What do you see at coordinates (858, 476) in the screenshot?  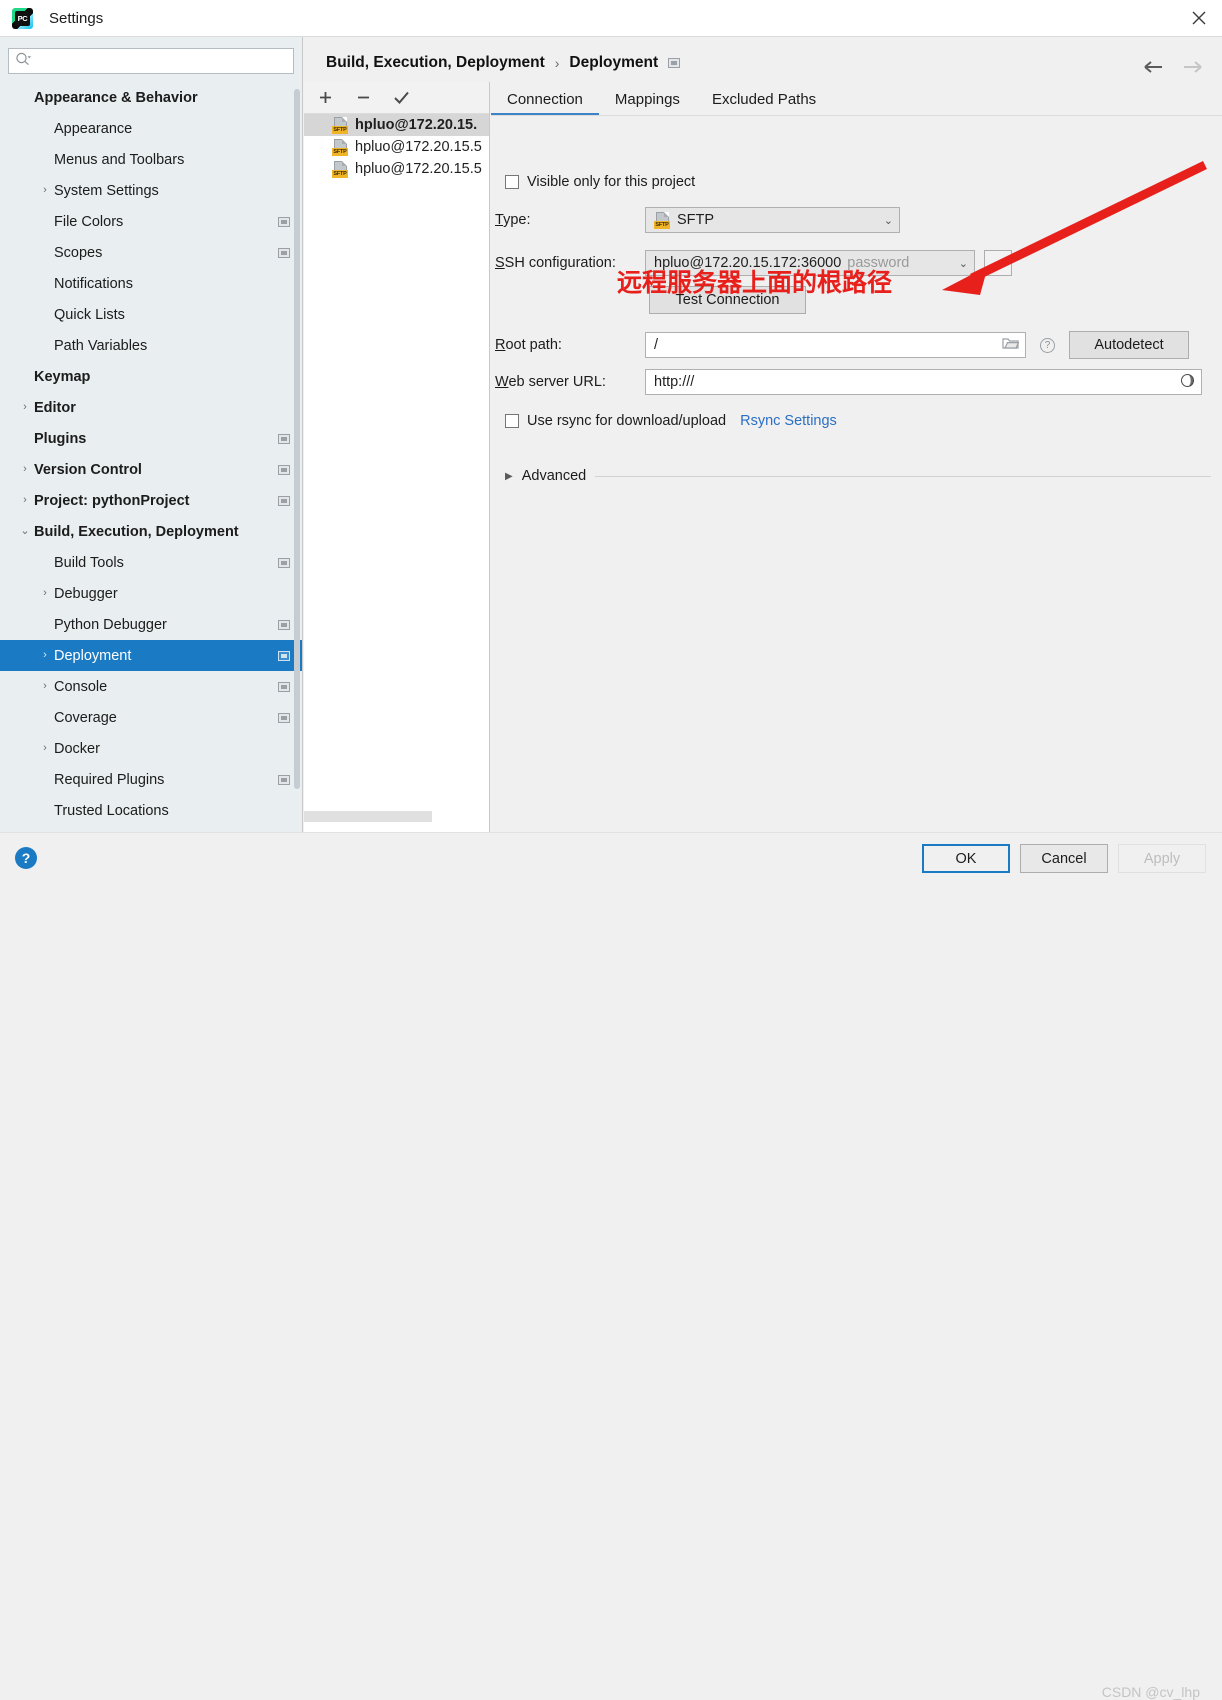 I see `advanced-section-header: ▶ Advanced` at bounding box center [858, 476].